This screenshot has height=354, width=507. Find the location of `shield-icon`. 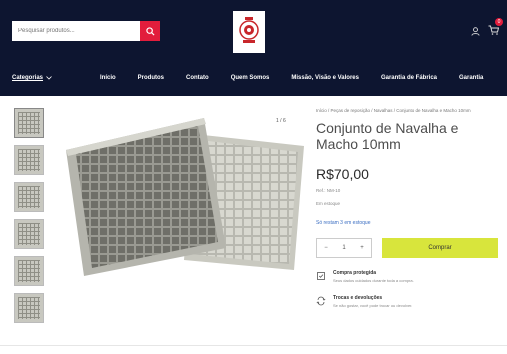

shield-icon is located at coordinates (321, 276).